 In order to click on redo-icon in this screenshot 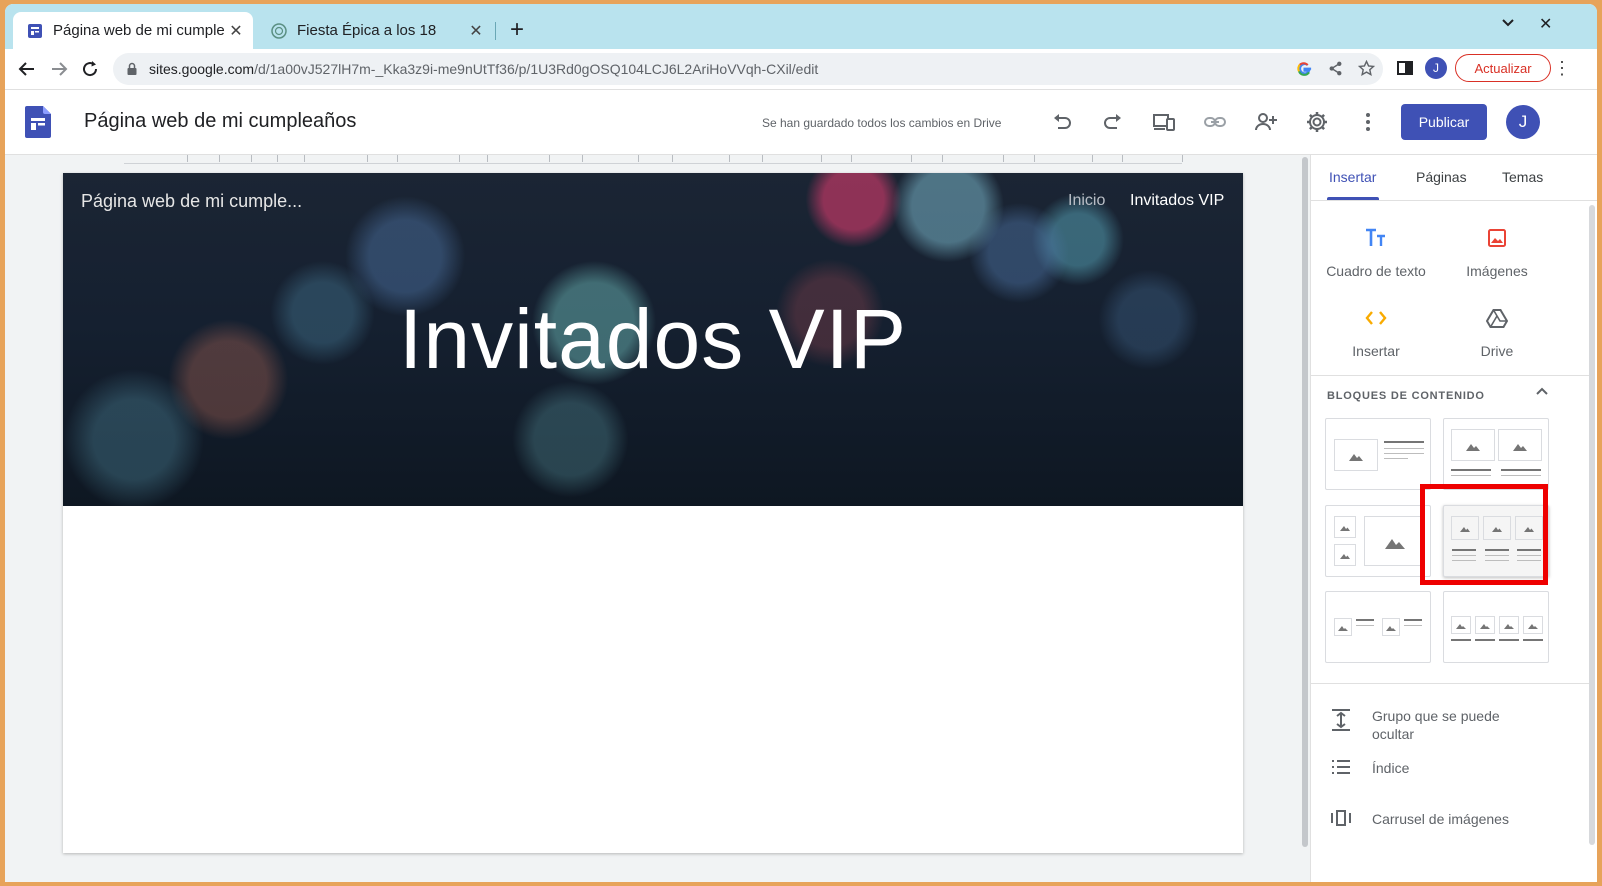, I will do `click(1113, 122)`.